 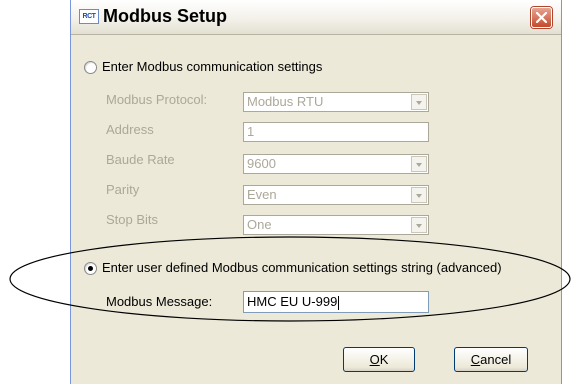 I want to click on protocol-value: Modbus RTU, so click(x=285, y=101).